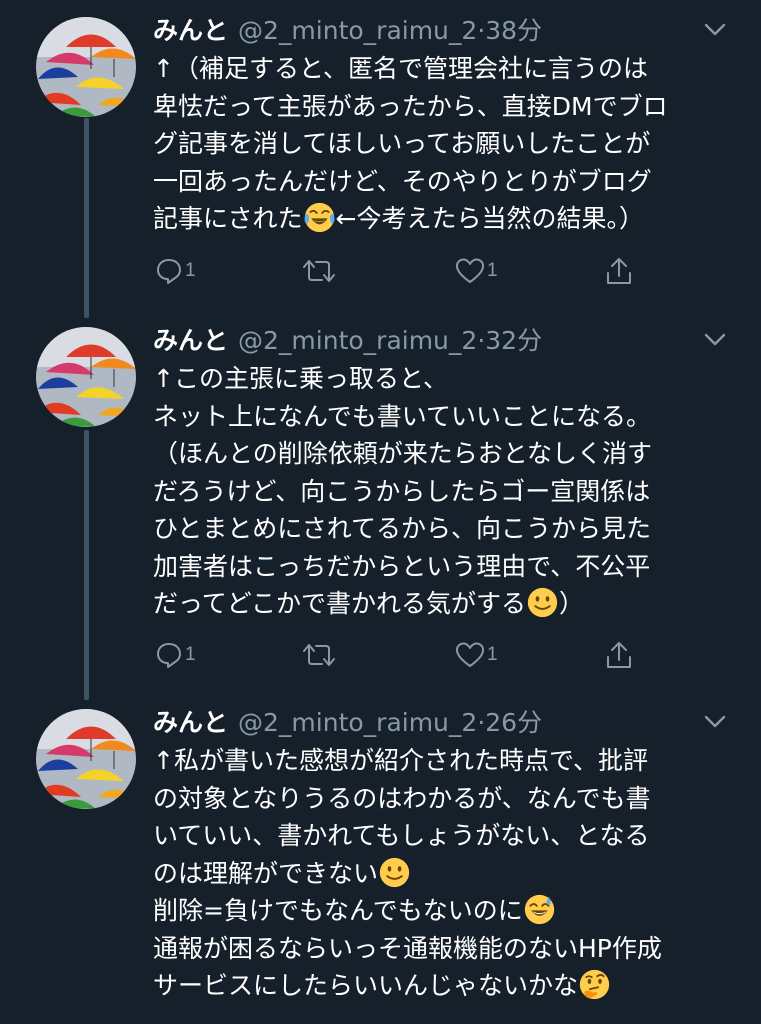 Image resolution: width=761 pixels, height=1024 pixels. What do you see at coordinates (403, 453) in the screenshot?
I see `tweet-text-line: （ほんとの削除依頼が来たらおとなしく消す` at bounding box center [403, 453].